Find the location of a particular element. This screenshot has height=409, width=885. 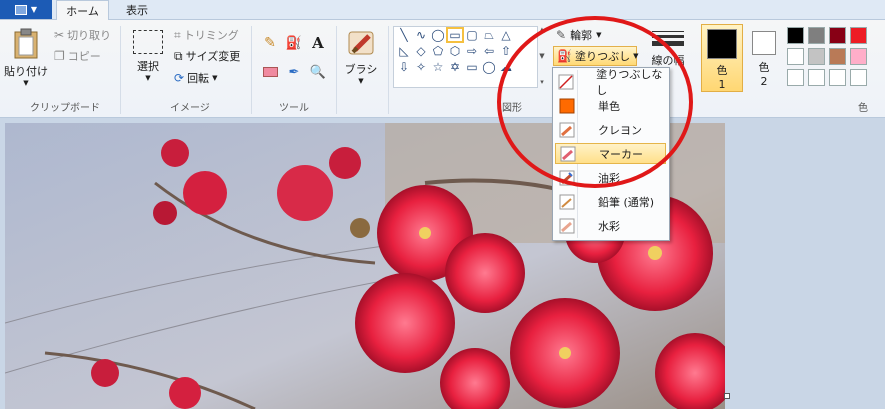

tab-home: ホーム is located at coordinates (82, 10).